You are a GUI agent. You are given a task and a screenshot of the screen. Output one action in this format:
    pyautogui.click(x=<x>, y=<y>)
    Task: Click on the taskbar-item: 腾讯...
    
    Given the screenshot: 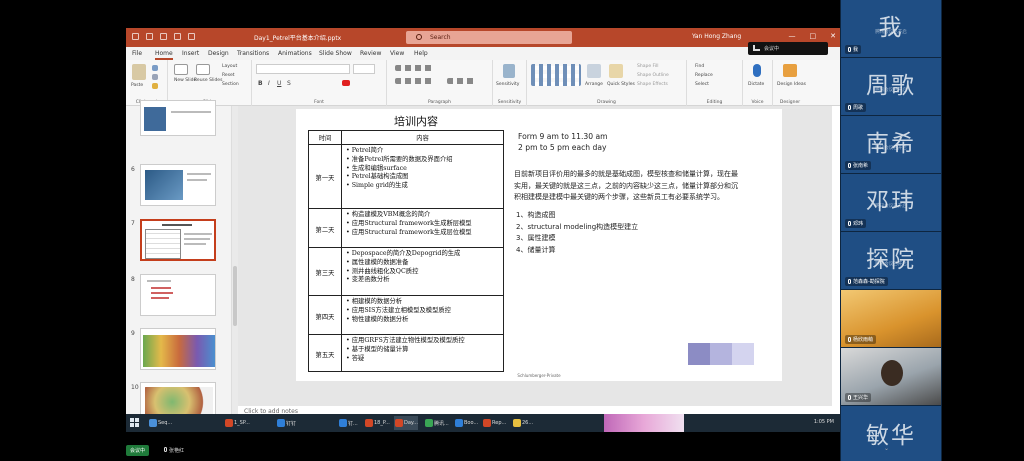 What is the action you would take?
    pyautogui.click(x=436, y=423)
    